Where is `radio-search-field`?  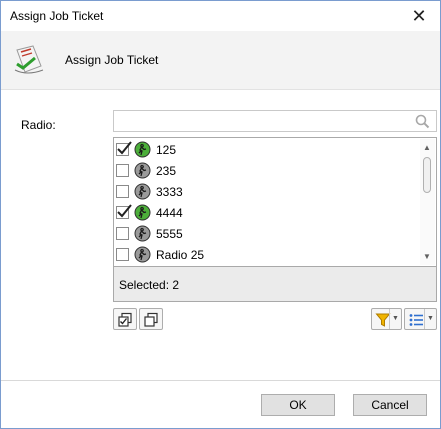 radio-search-field is located at coordinates (275, 121).